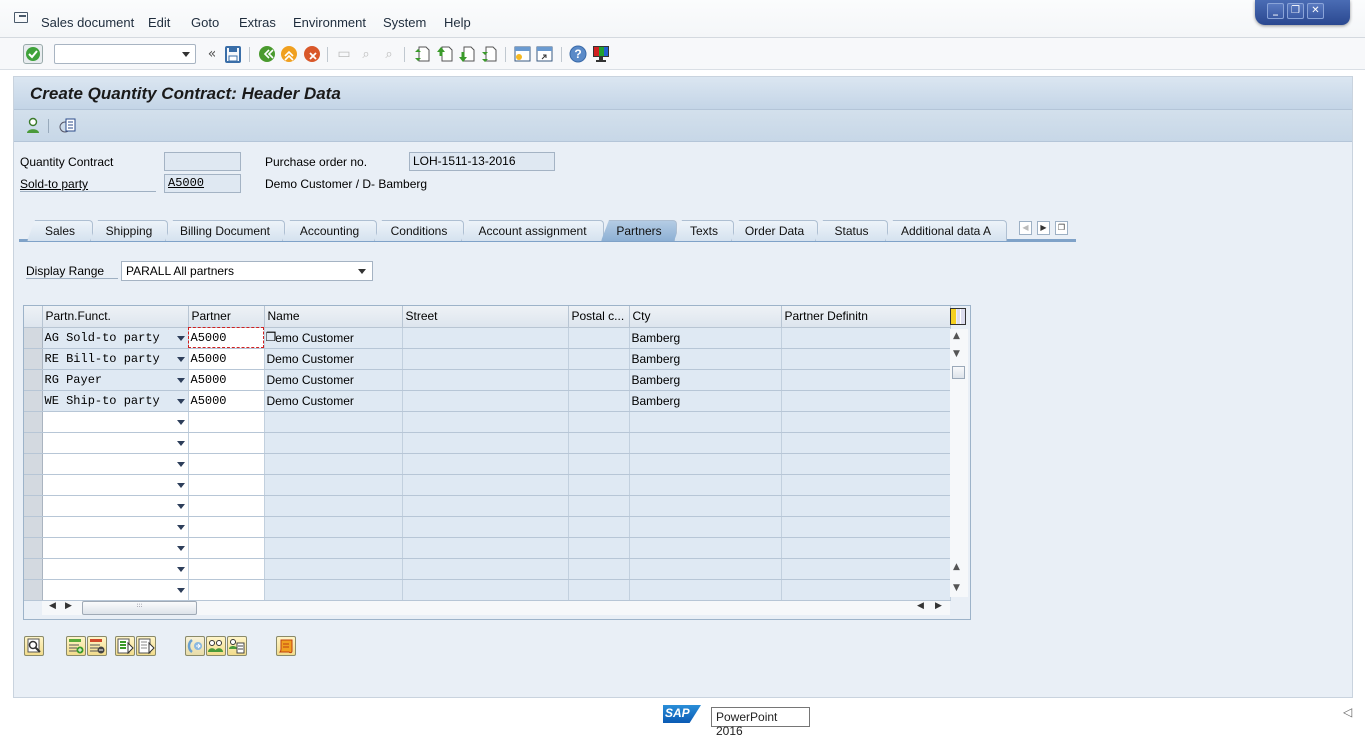  I want to click on hide-command-field-button: «, so click(212, 54).